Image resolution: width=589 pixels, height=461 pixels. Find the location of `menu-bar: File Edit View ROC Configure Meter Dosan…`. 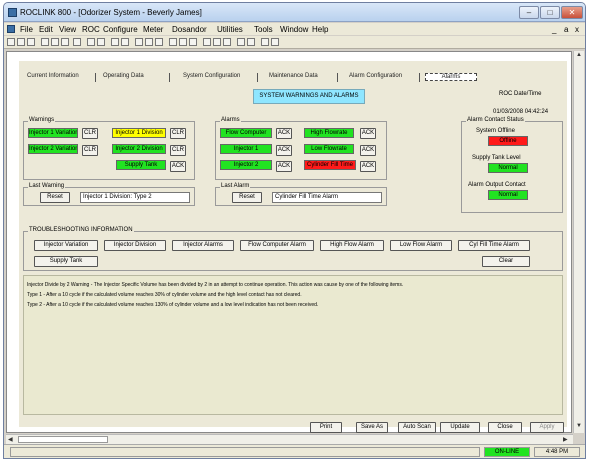

menu-bar: File Edit View ROC Configure Meter Dosan… is located at coordinates (294, 29).